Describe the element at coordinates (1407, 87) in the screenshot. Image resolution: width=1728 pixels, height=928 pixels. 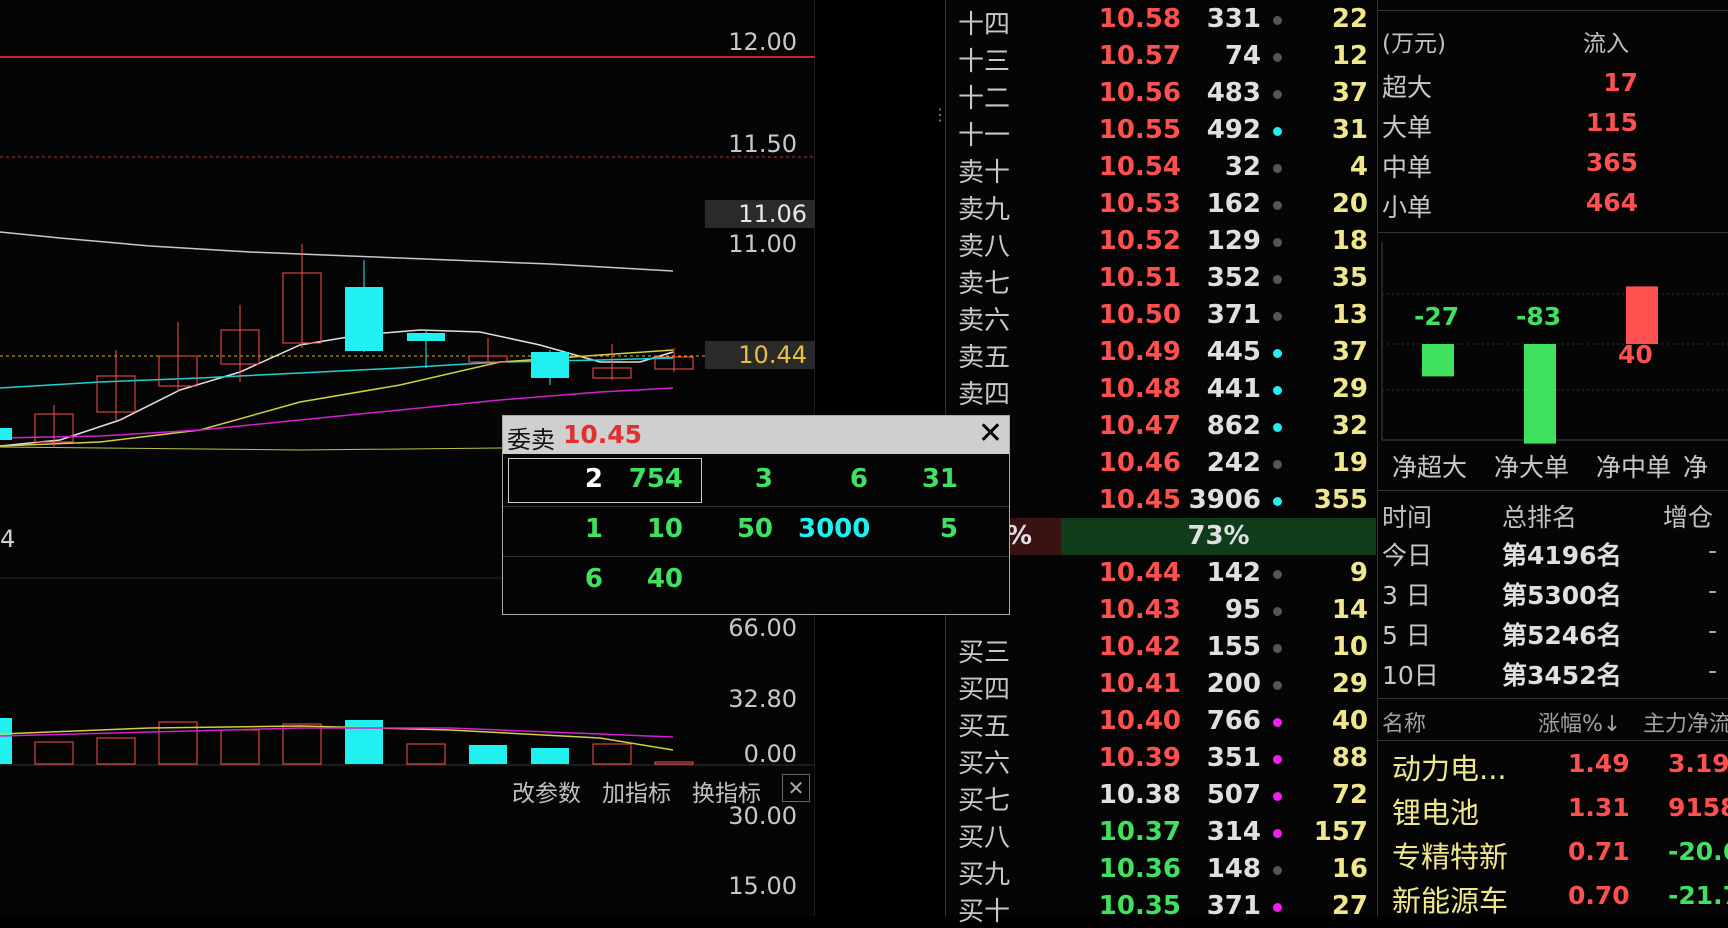
I see `flow-label: 超大` at that location.